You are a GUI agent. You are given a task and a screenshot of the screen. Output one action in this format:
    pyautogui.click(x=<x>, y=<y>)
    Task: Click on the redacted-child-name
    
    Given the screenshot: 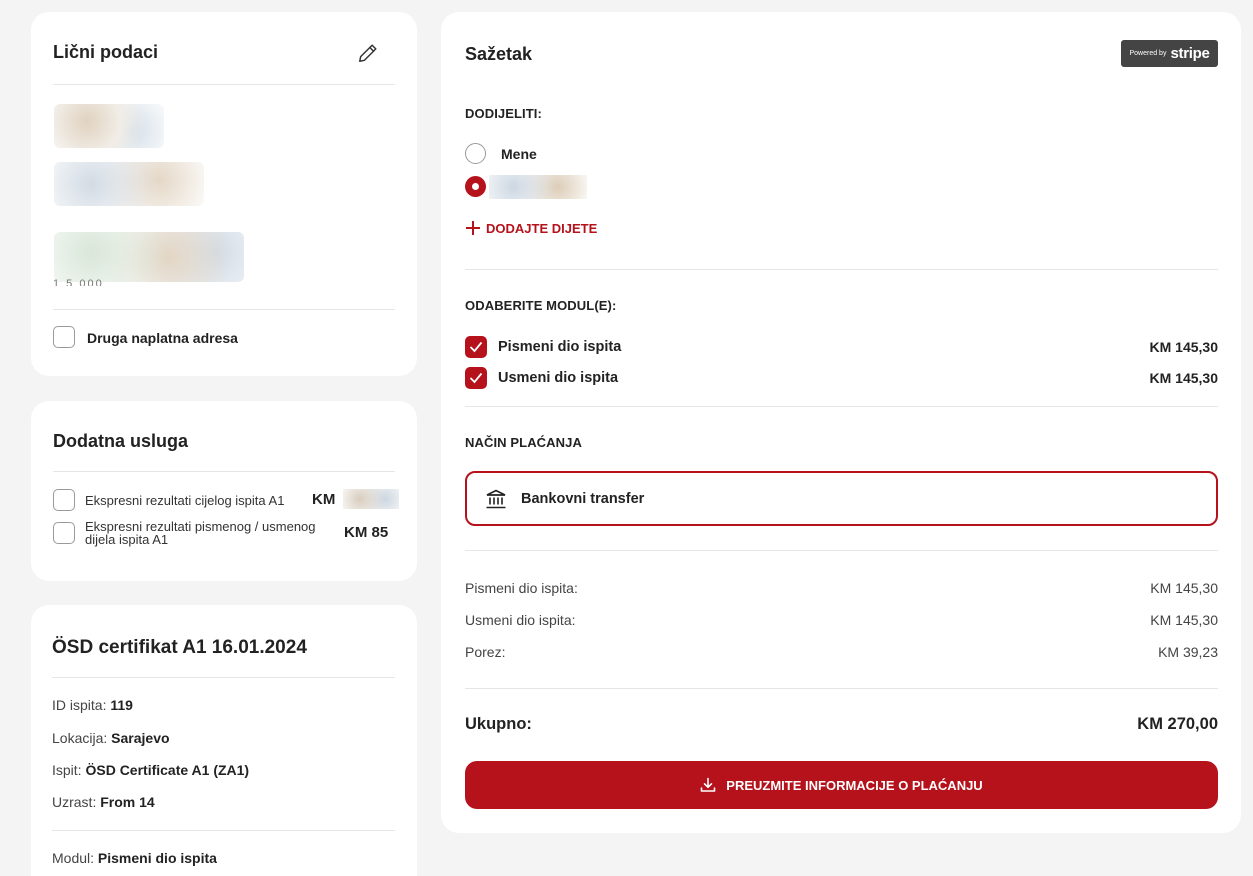 What is the action you would take?
    pyautogui.click(x=538, y=187)
    